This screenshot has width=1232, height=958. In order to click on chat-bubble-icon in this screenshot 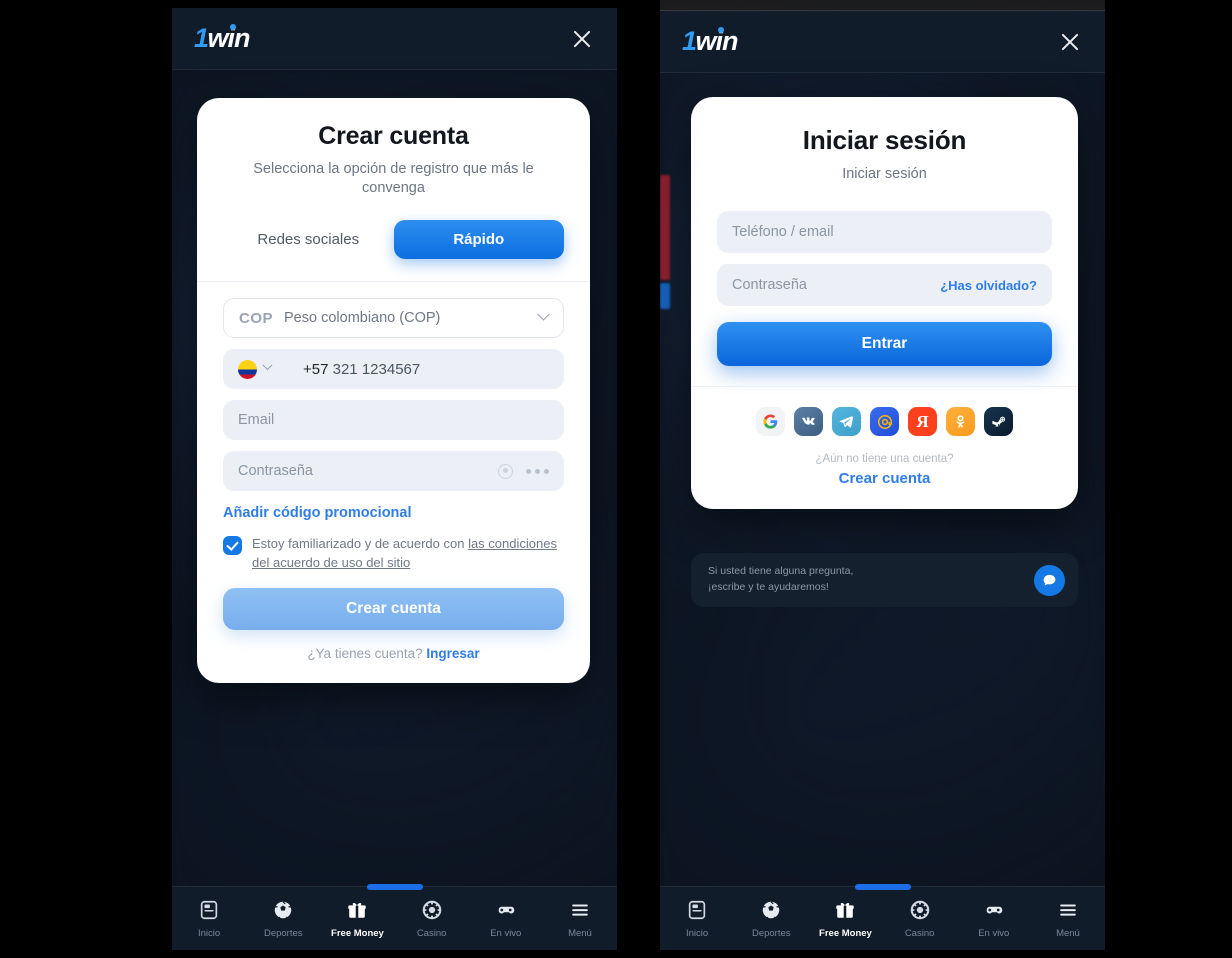, I will do `click(1049, 580)`.